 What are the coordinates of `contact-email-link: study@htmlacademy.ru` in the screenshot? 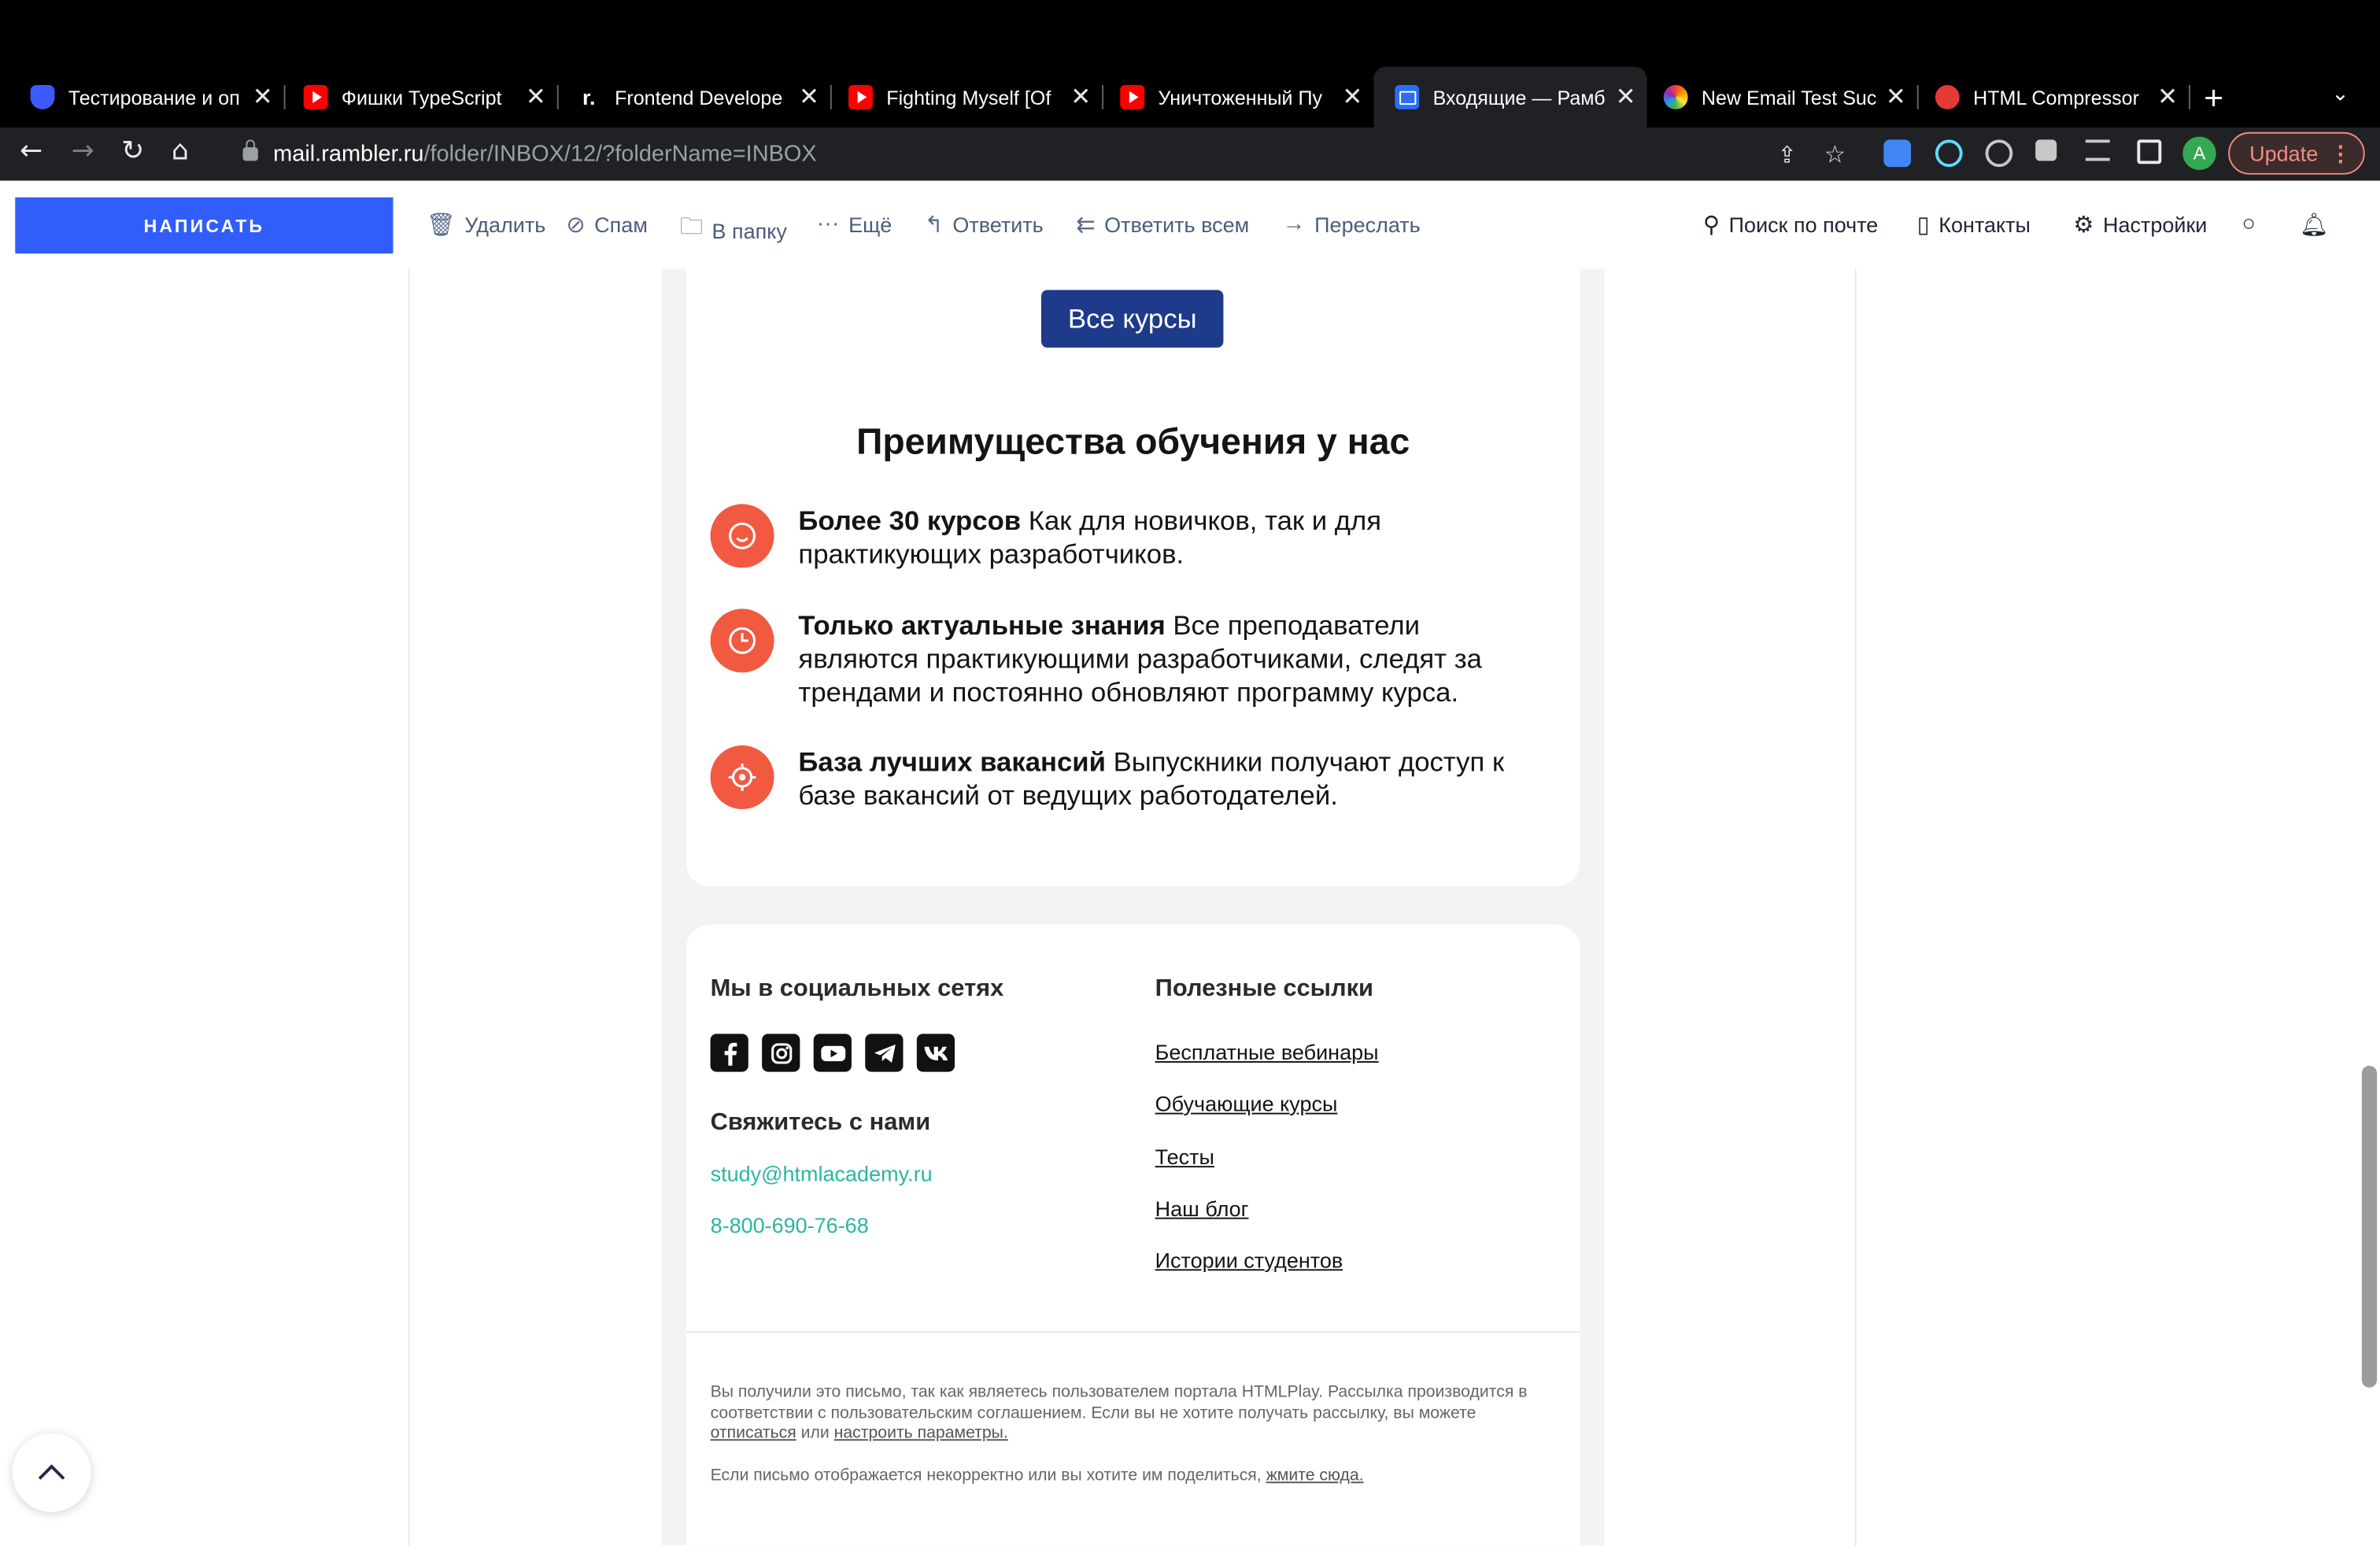 It's located at (822, 1173).